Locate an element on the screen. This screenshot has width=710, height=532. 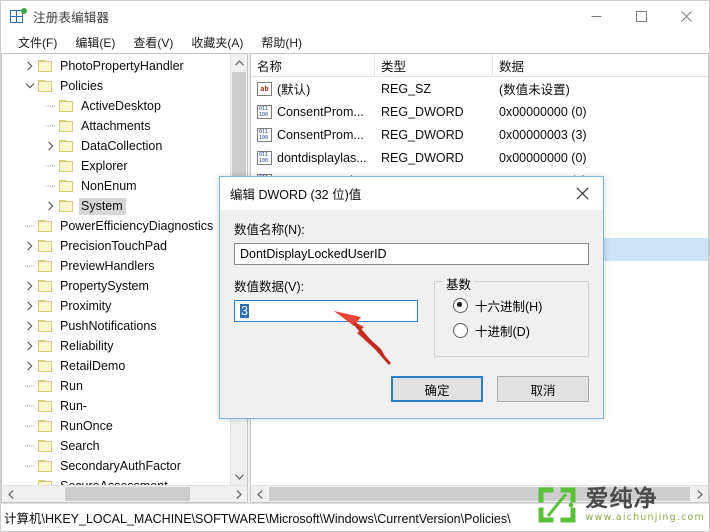
dialog-close-button is located at coordinates (582, 193).